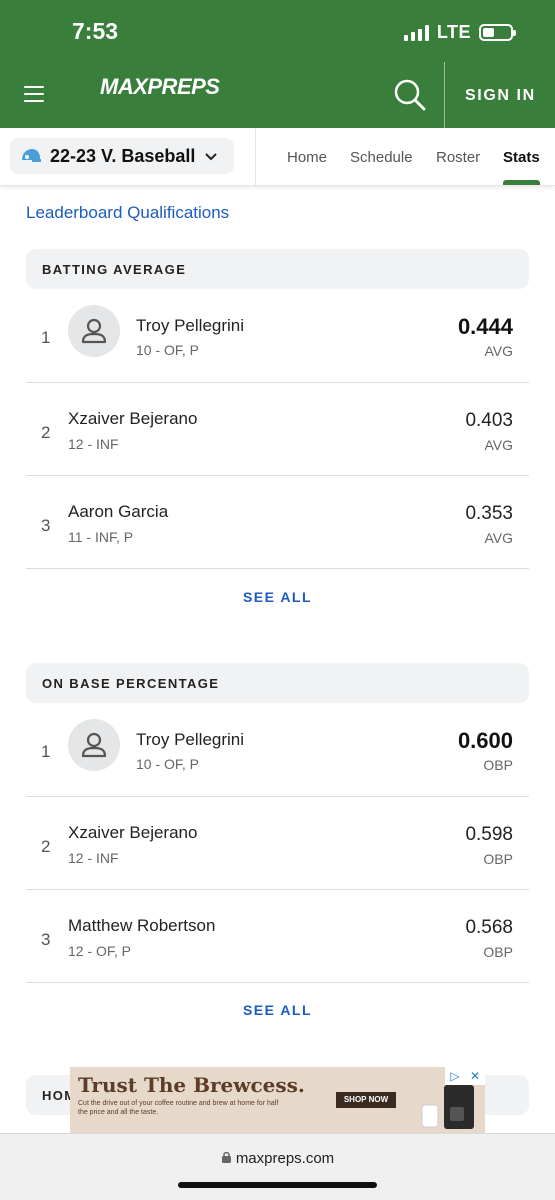 The image size is (555, 1200). Describe the element at coordinates (141, 926) in the screenshot. I see `player-name: Matthew Robertson` at that location.